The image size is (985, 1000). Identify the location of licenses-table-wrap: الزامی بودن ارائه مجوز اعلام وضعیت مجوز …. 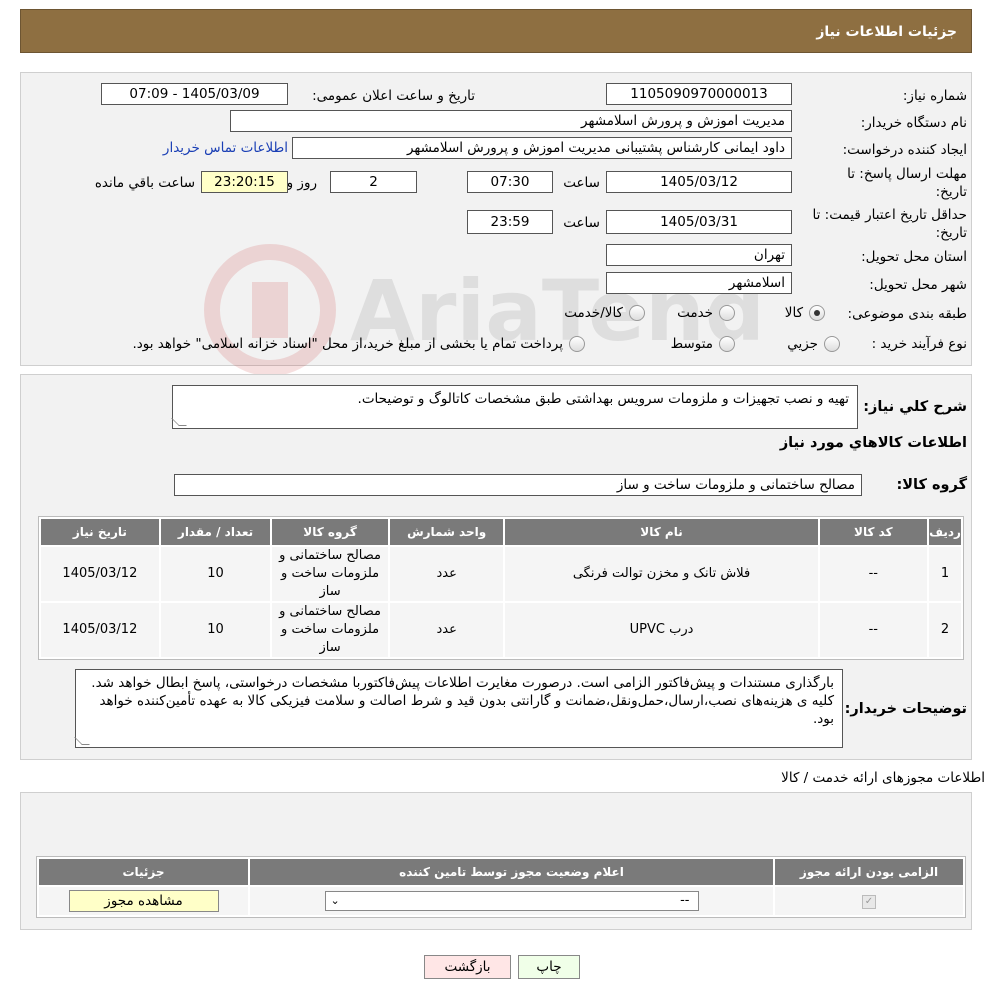
(501, 887).